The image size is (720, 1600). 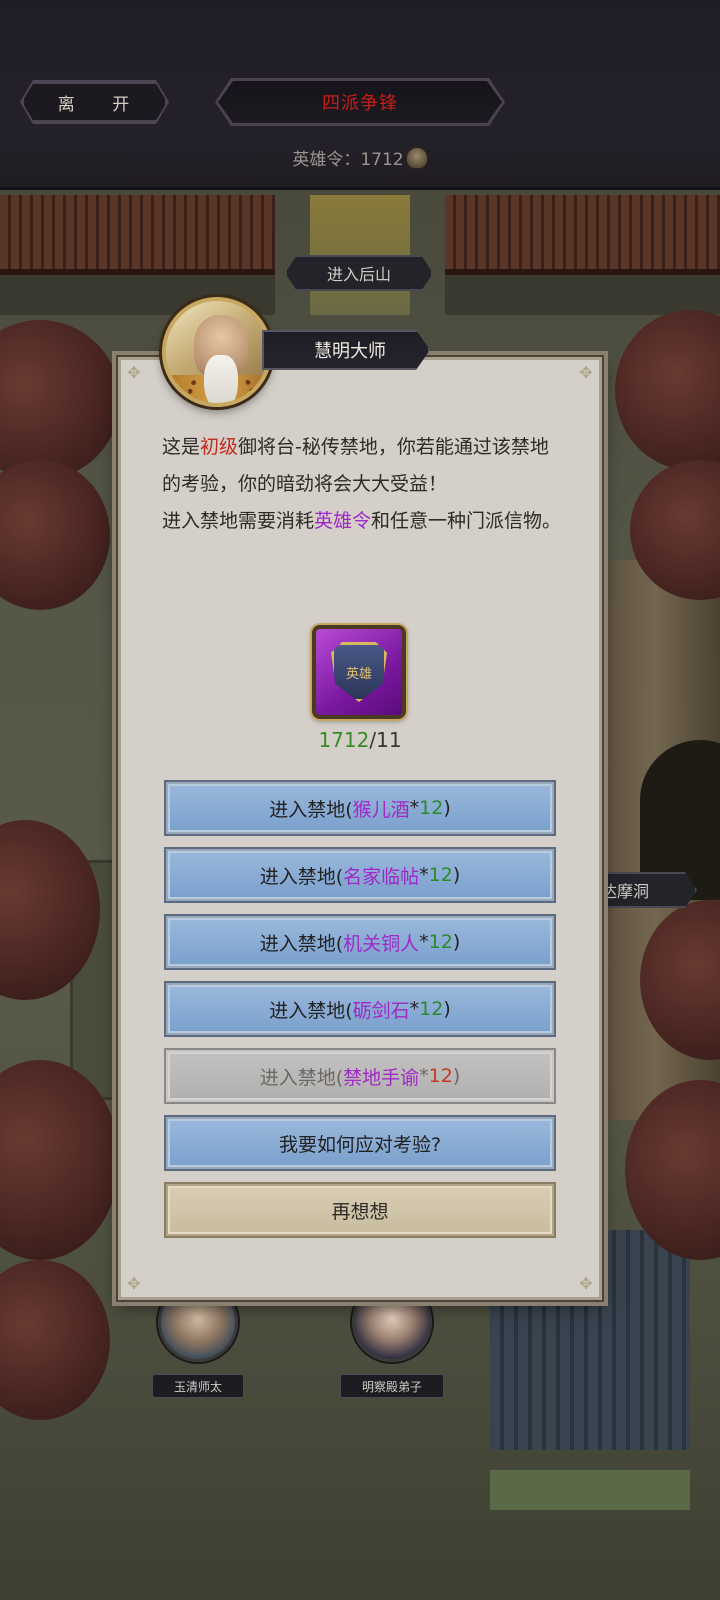 I want to click on option-item: 机关铜人, so click(x=381, y=943).